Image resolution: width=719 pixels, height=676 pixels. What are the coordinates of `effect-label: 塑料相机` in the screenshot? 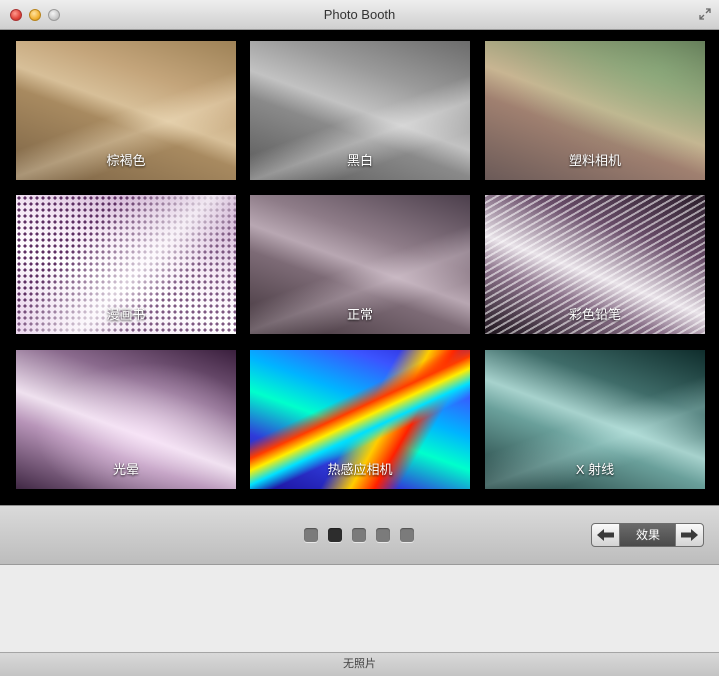 It's located at (594, 160).